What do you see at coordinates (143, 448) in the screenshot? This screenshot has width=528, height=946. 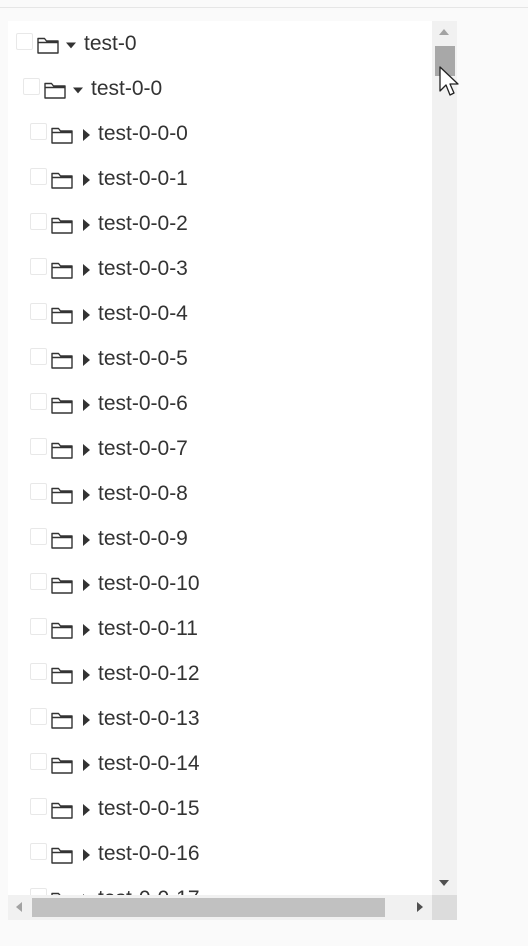 I see `tree-node-label: test-0-0-7` at bounding box center [143, 448].